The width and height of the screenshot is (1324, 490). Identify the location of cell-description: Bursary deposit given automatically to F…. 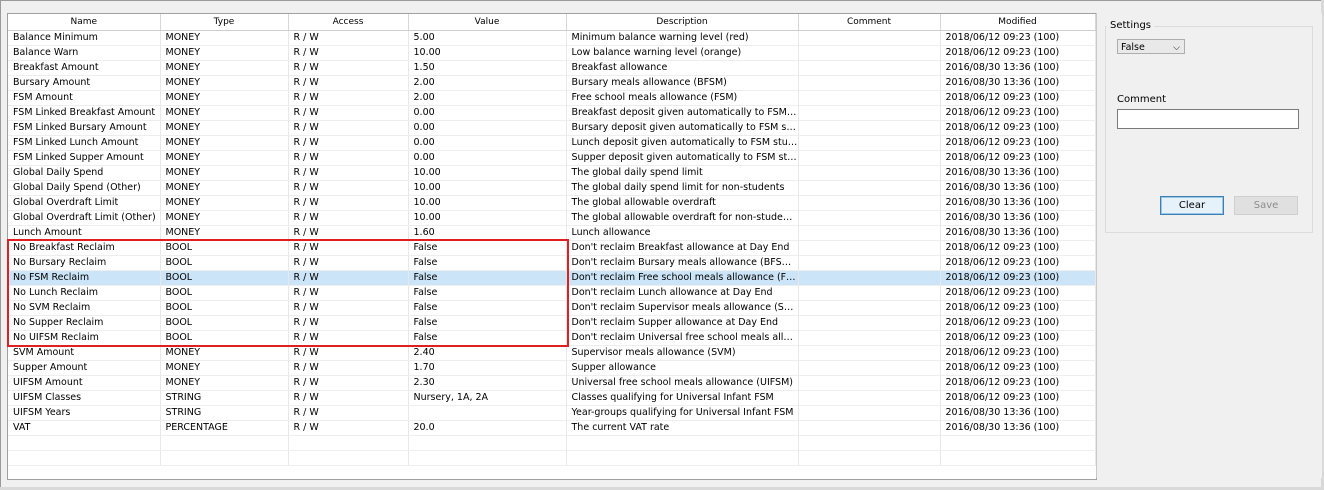
(682, 128).